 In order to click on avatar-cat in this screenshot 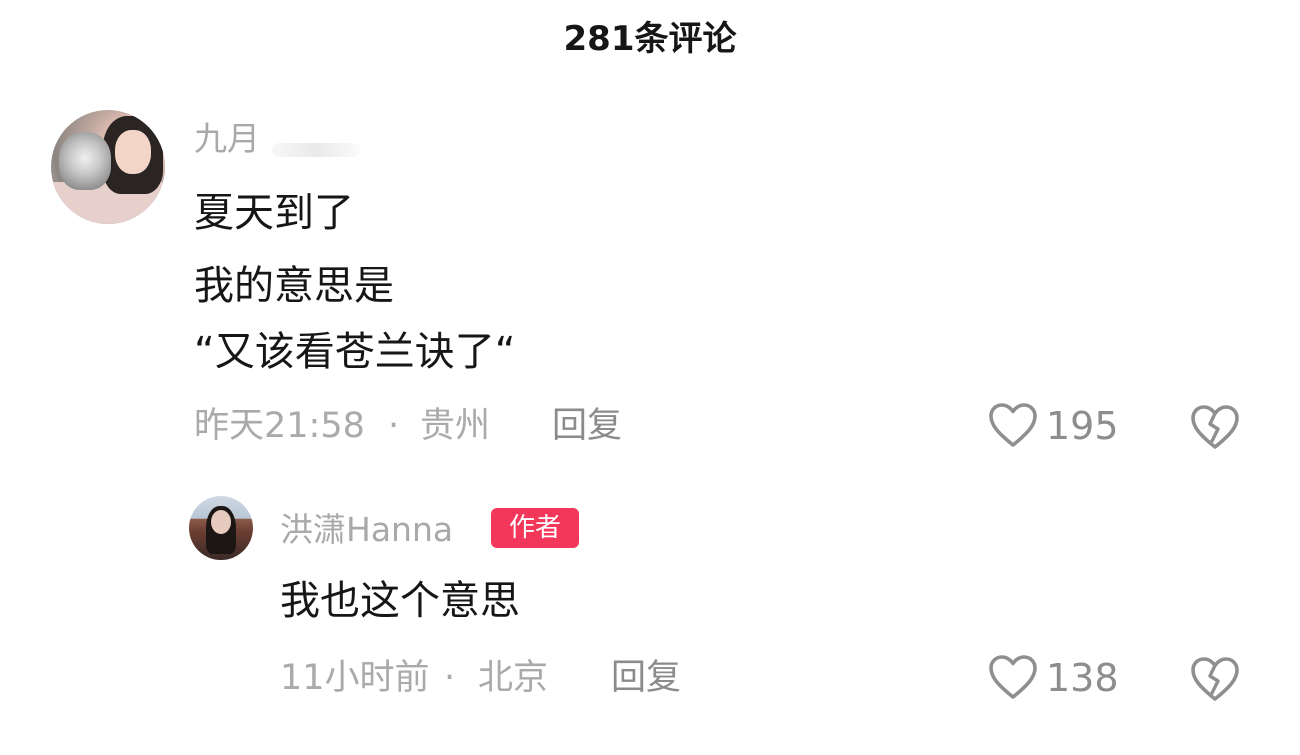, I will do `click(85, 161)`.